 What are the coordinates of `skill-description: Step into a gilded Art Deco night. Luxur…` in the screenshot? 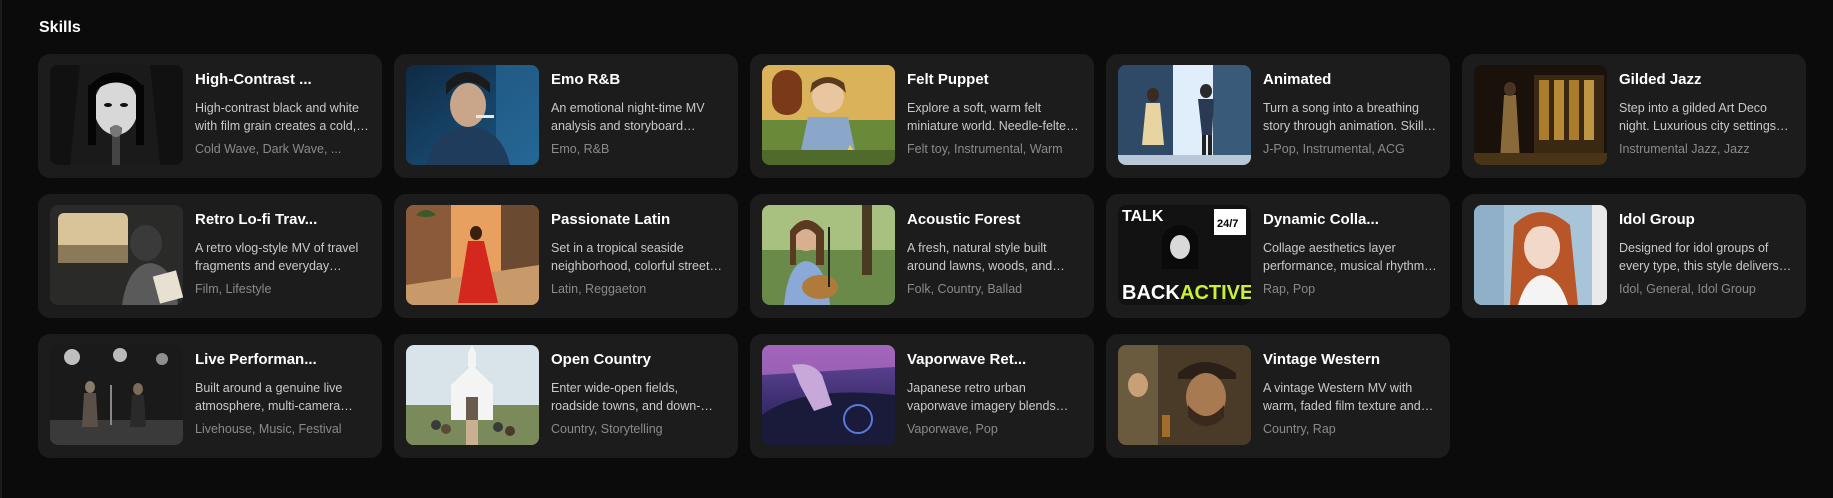 It's located at (1698, 117).